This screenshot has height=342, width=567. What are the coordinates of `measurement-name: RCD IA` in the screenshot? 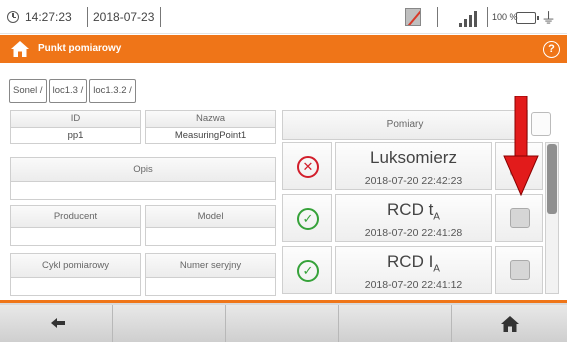 It's located at (413, 263).